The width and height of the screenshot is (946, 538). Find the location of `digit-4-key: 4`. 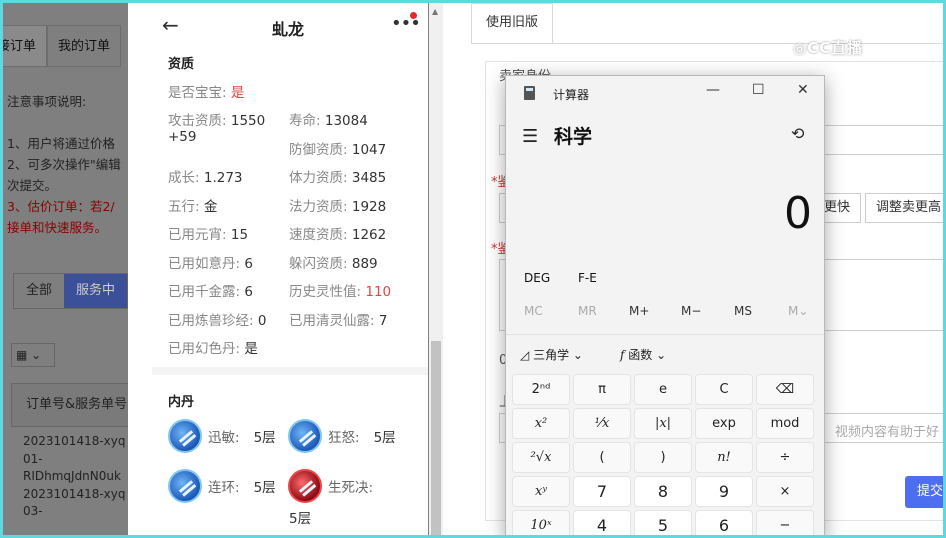

digit-4-key: 4 is located at coordinates (602, 522).